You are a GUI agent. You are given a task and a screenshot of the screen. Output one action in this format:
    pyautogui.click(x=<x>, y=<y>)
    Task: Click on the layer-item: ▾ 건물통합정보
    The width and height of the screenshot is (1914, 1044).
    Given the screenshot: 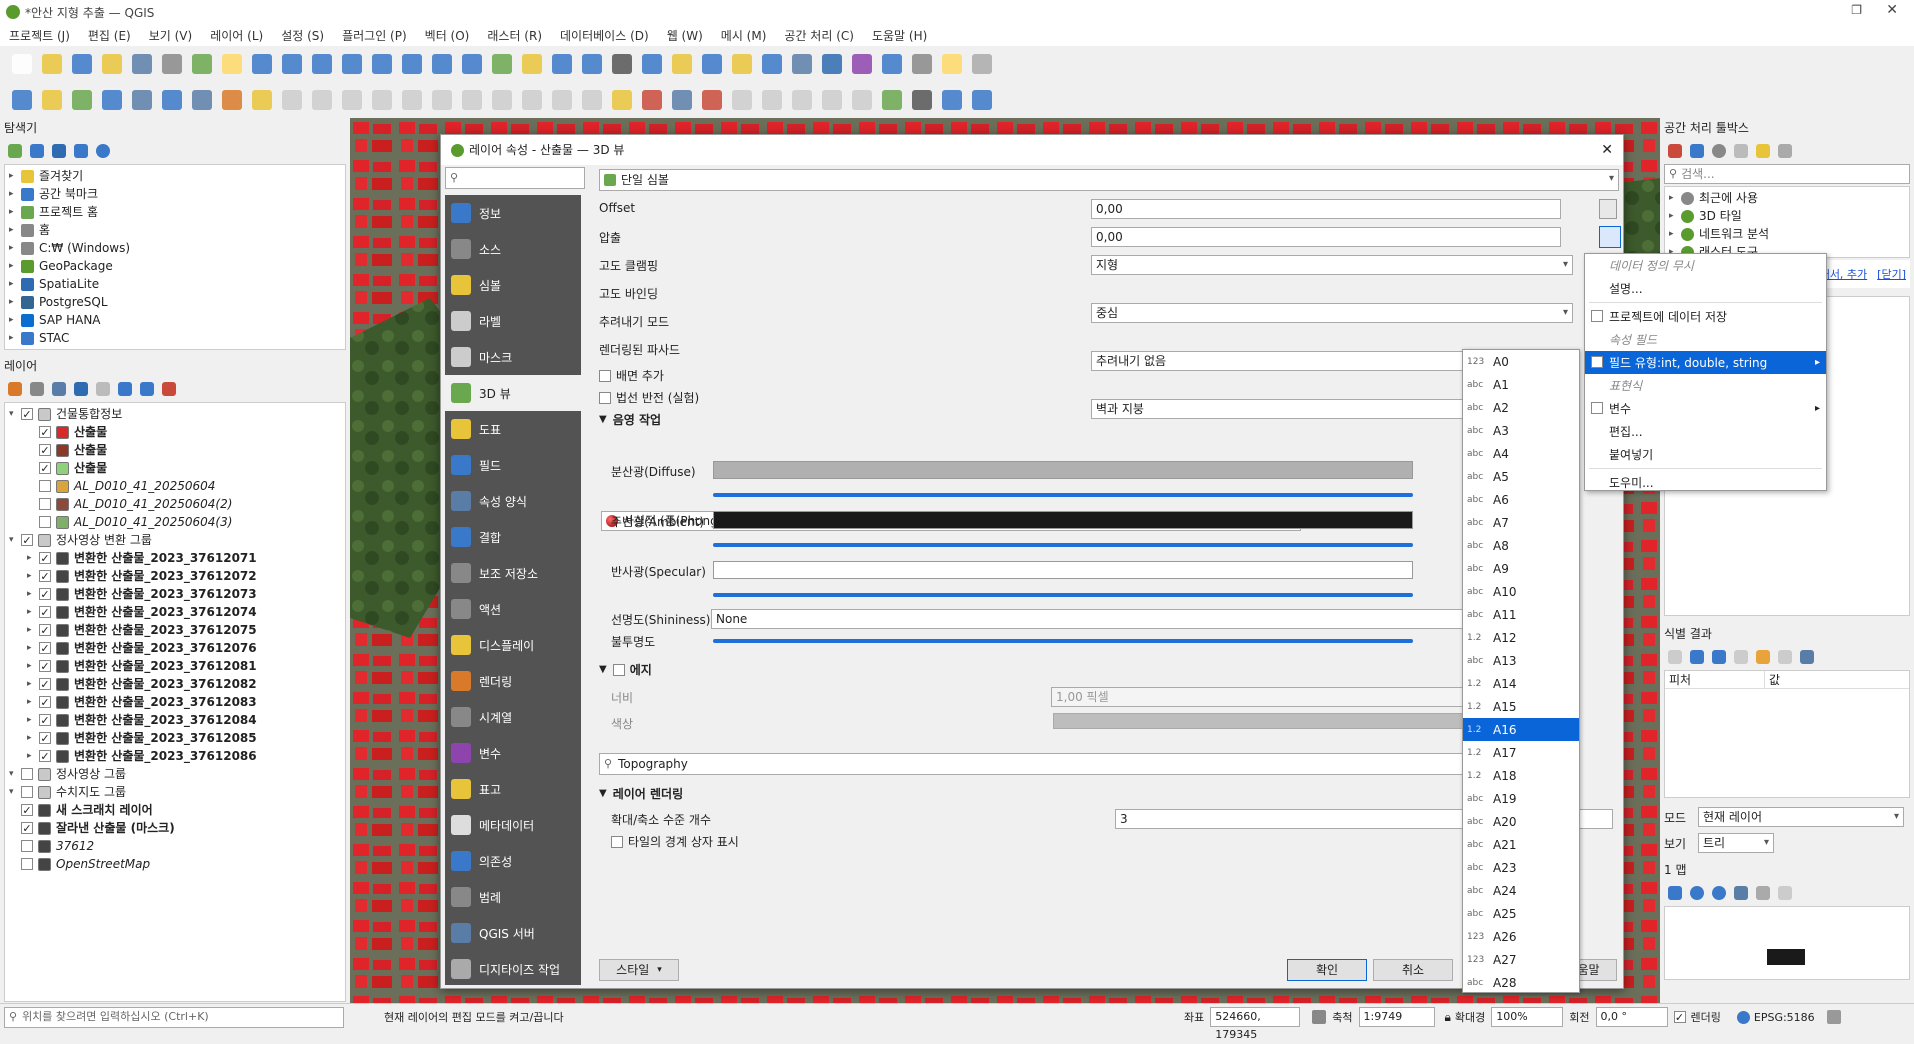 What is the action you would take?
    pyautogui.click(x=175, y=414)
    